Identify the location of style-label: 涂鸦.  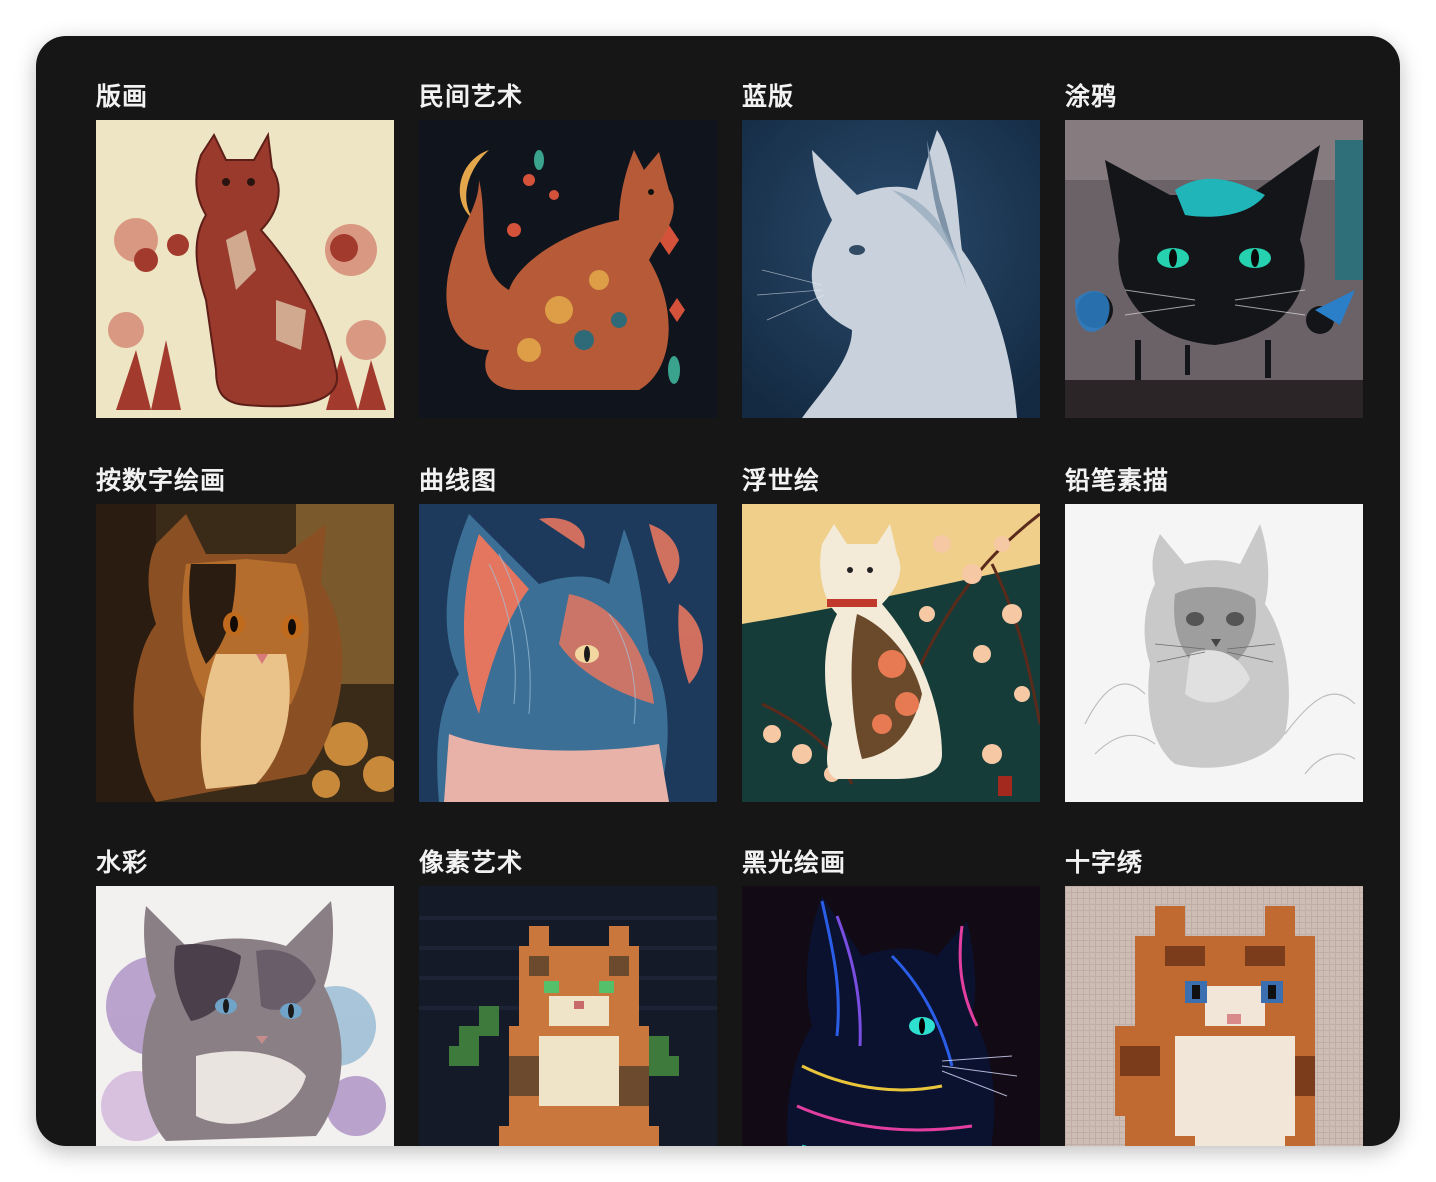
(1091, 96).